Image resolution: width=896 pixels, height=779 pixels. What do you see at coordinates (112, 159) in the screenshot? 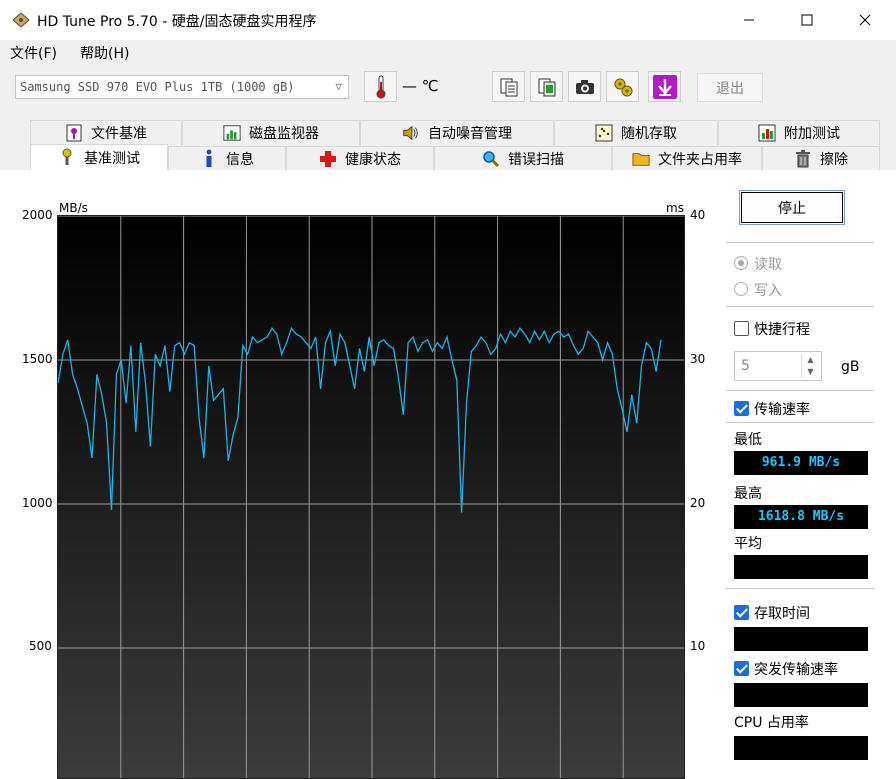
I see `tab-benchmark-label: 基准测试` at bounding box center [112, 159].